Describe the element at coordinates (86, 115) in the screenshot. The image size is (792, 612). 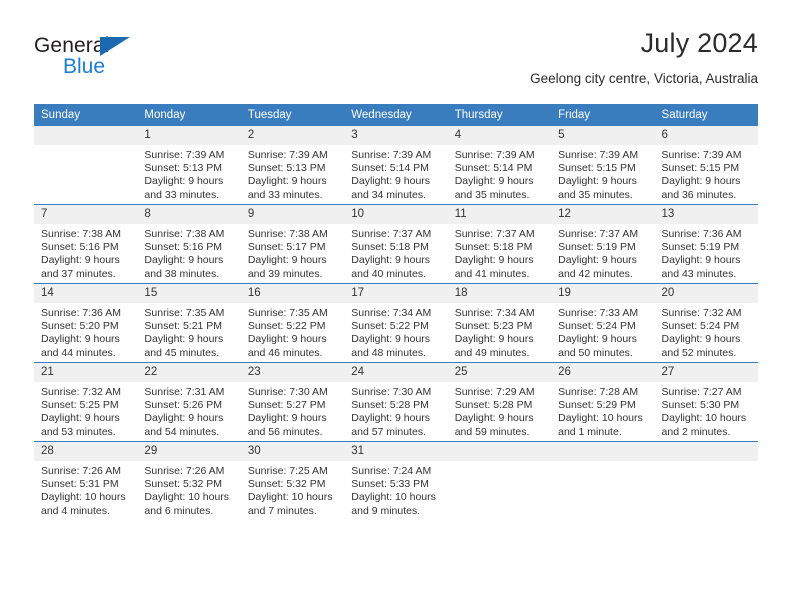
I see `weekday-header-sunday: Sunday` at that location.